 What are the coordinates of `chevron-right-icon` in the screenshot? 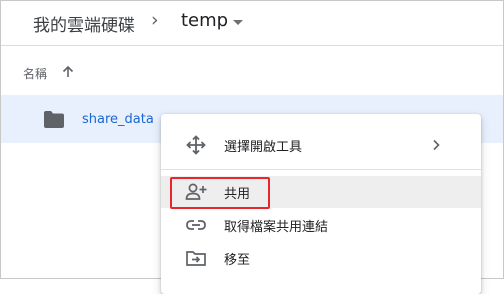 It's located at (436, 145).